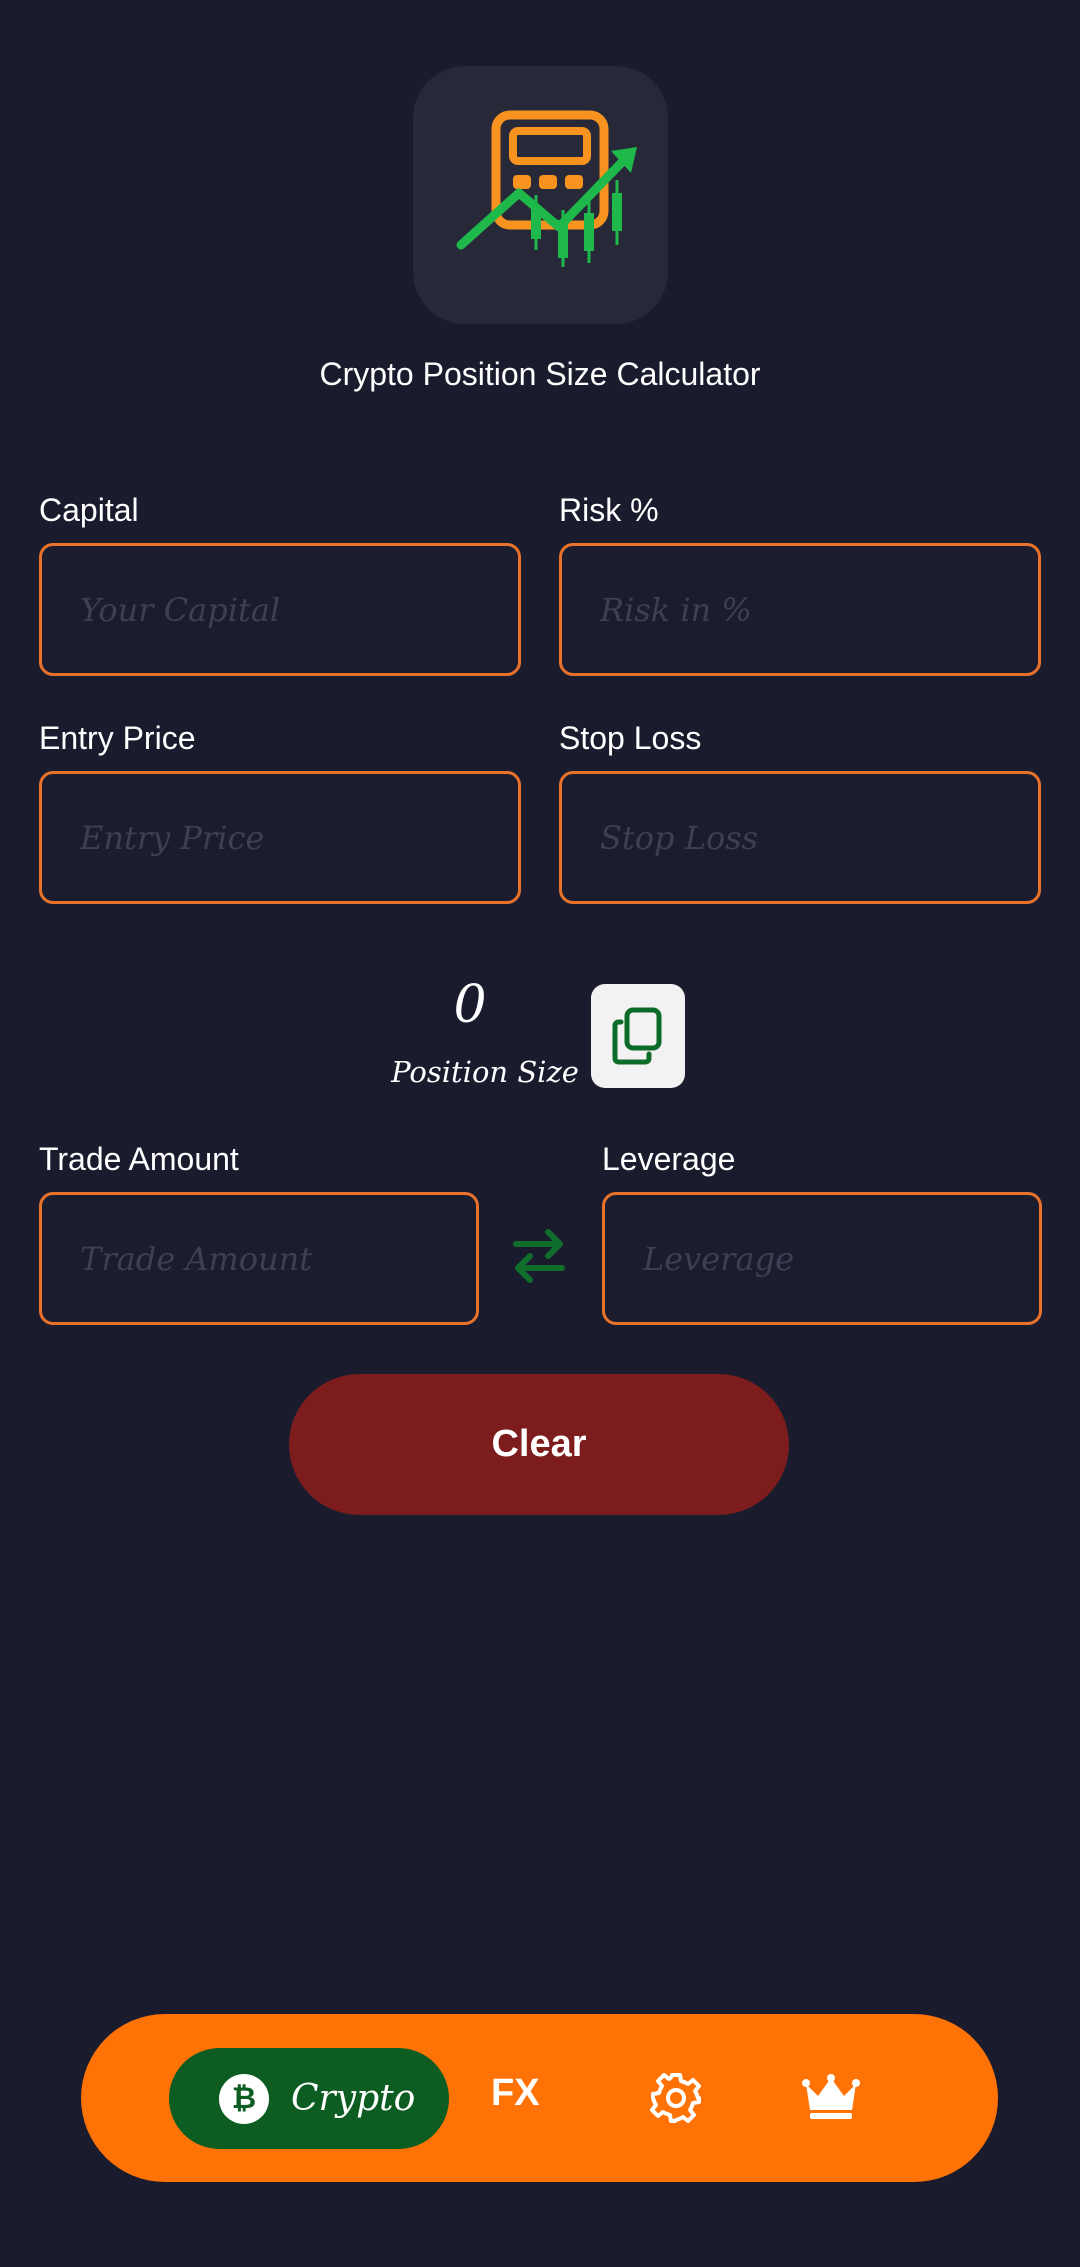 The height and width of the screenshot is (2267, 1080). I want to click on crown-icon, so click(831, 2096).